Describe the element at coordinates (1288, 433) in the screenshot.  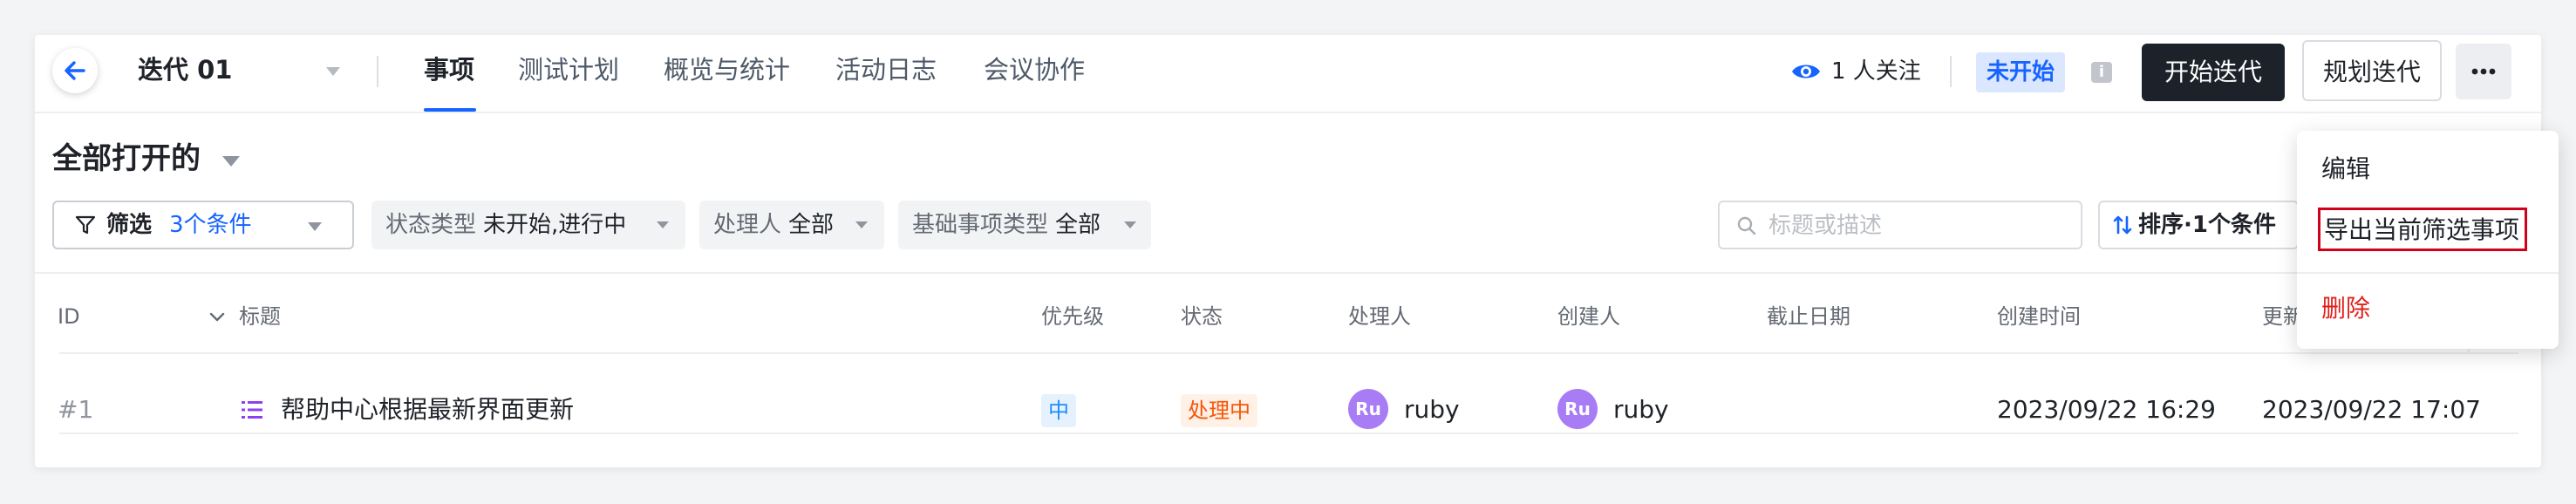
I see `row-divider` at that location.